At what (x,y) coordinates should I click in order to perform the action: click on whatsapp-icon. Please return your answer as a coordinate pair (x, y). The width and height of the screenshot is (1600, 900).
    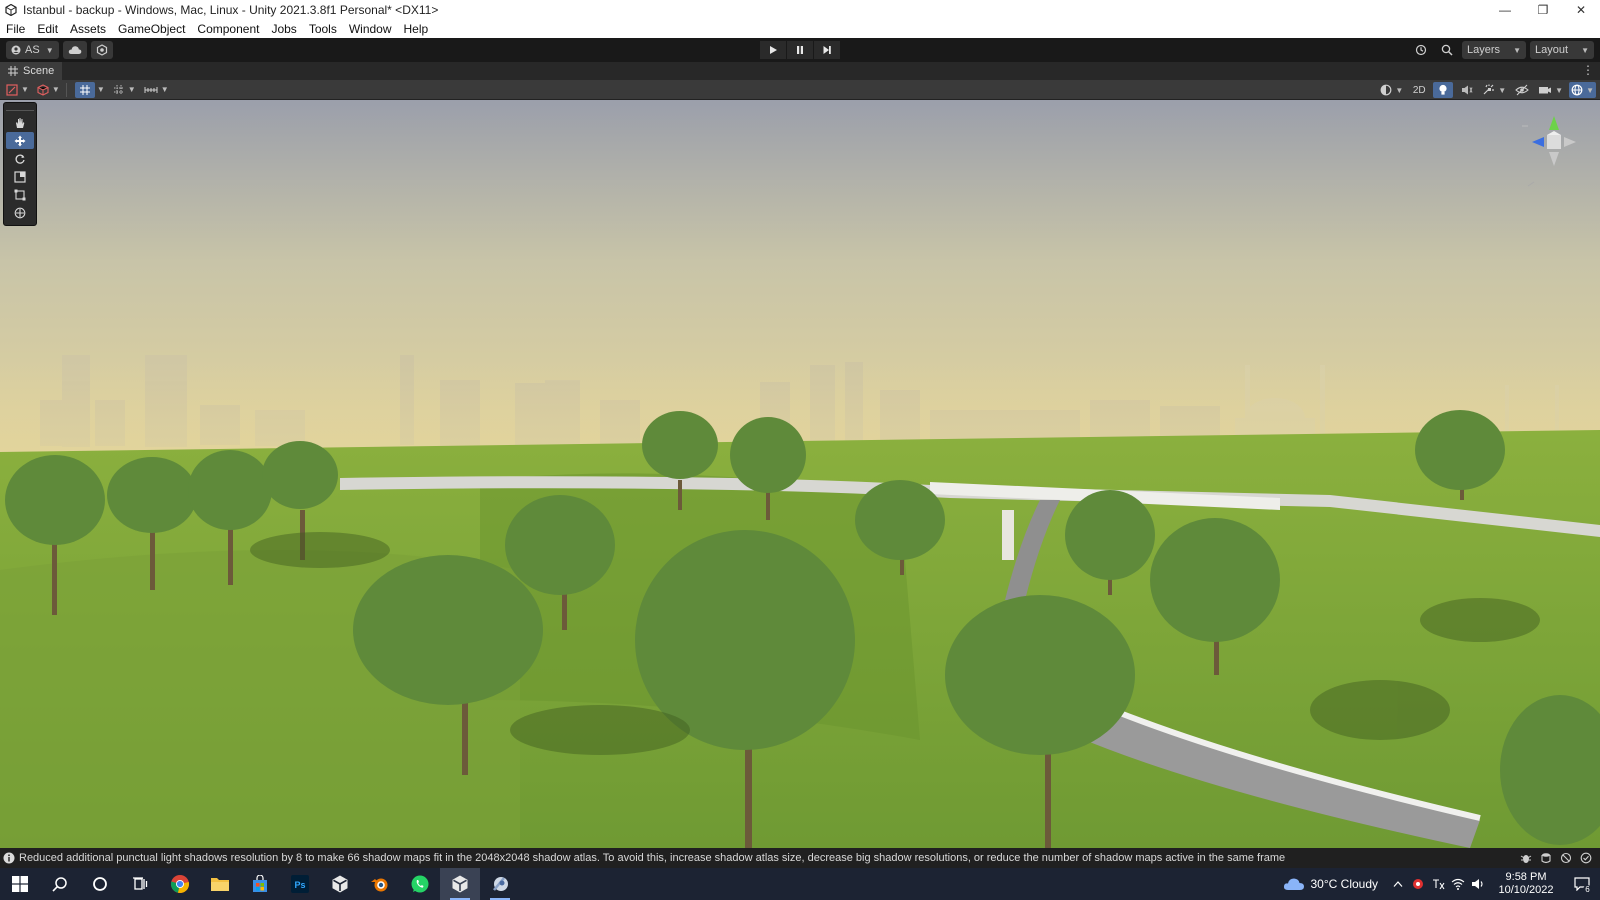
    Looking at the image, I should click on (420, 884).